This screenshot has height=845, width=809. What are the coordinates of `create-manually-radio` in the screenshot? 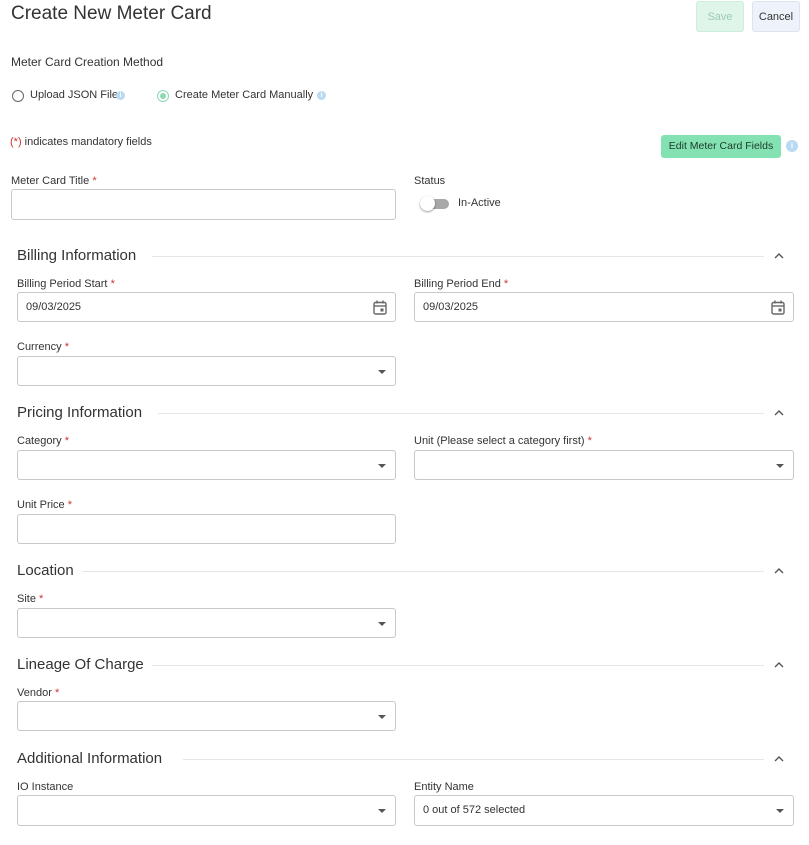 It's located at (163, 96).